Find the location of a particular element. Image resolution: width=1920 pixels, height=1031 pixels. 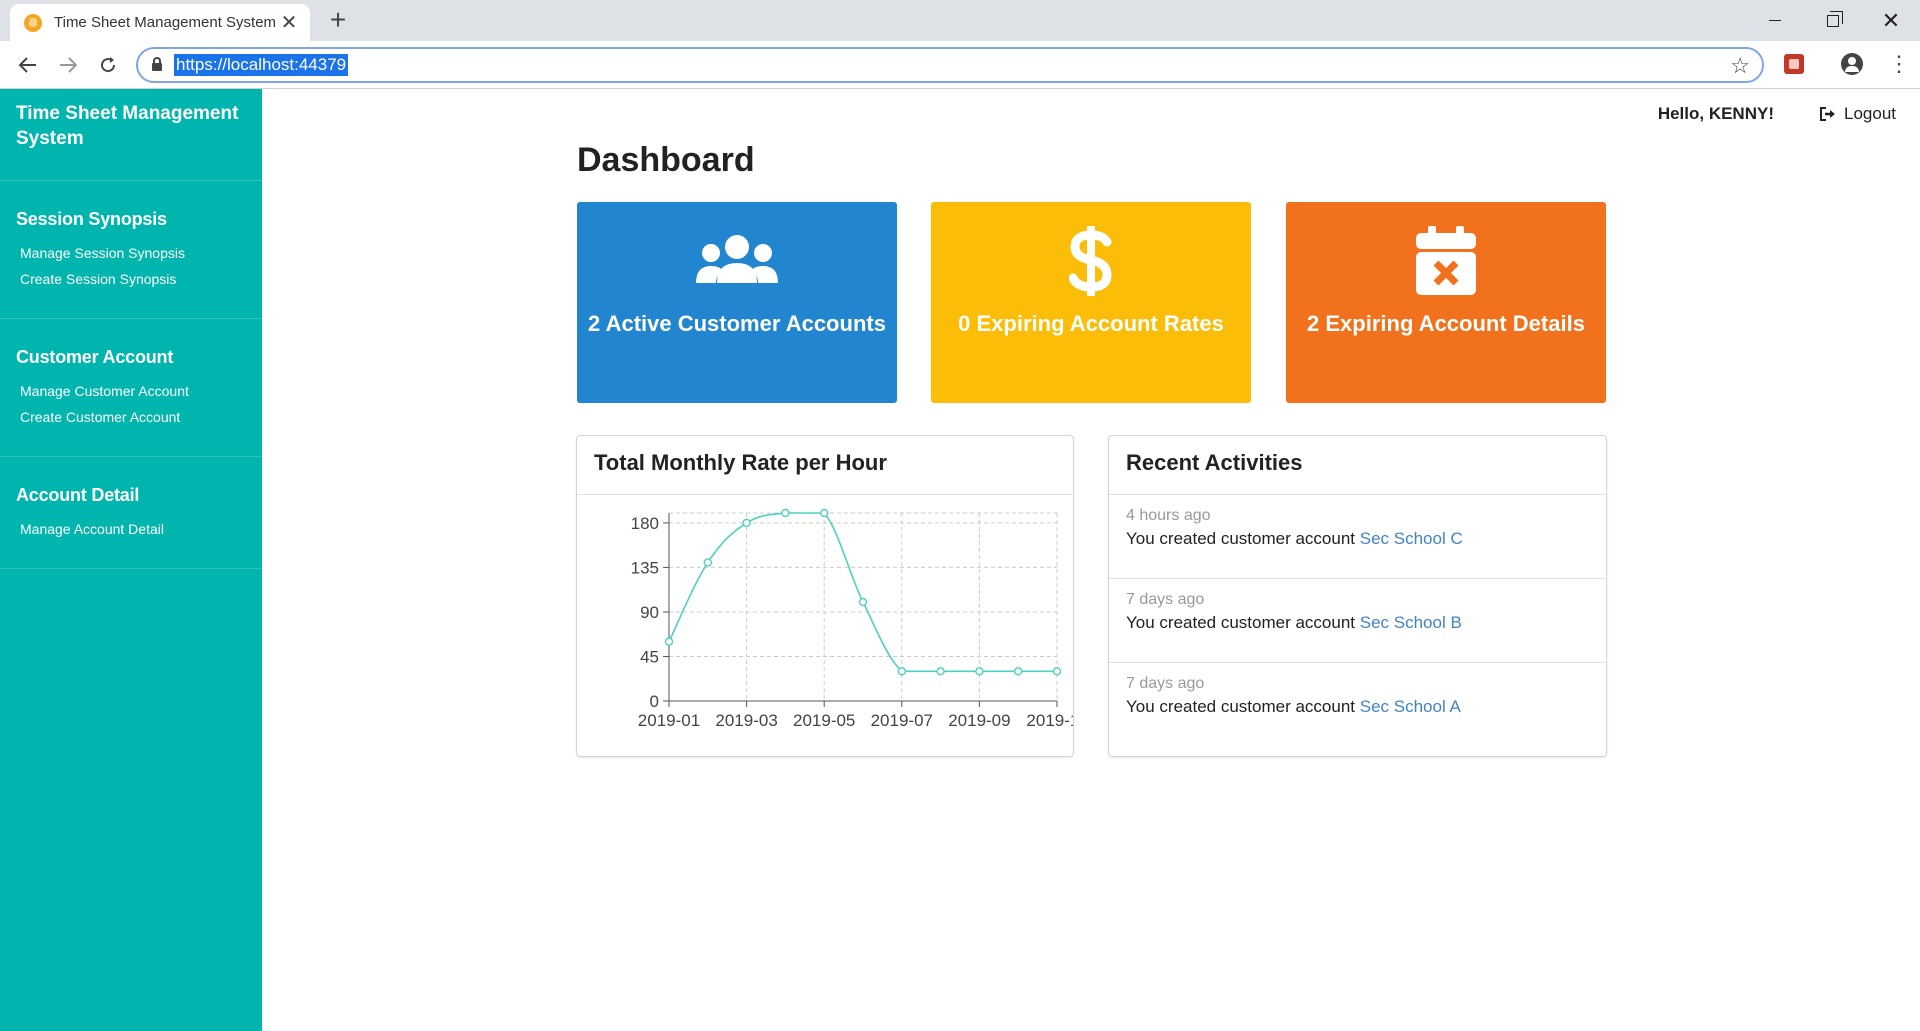

user-greeting: Hello, KENNY! is located at coordinates (1715, 113).